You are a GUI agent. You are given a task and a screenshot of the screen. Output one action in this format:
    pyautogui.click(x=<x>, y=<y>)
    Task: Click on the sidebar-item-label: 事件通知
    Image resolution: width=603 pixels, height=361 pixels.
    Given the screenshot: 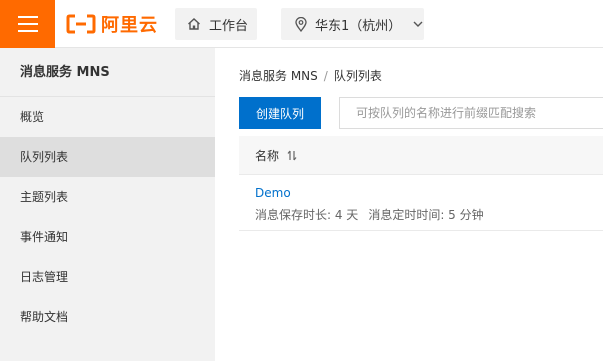 What is the action you would take?
    pyautogui.click(x=44, y=237)
    